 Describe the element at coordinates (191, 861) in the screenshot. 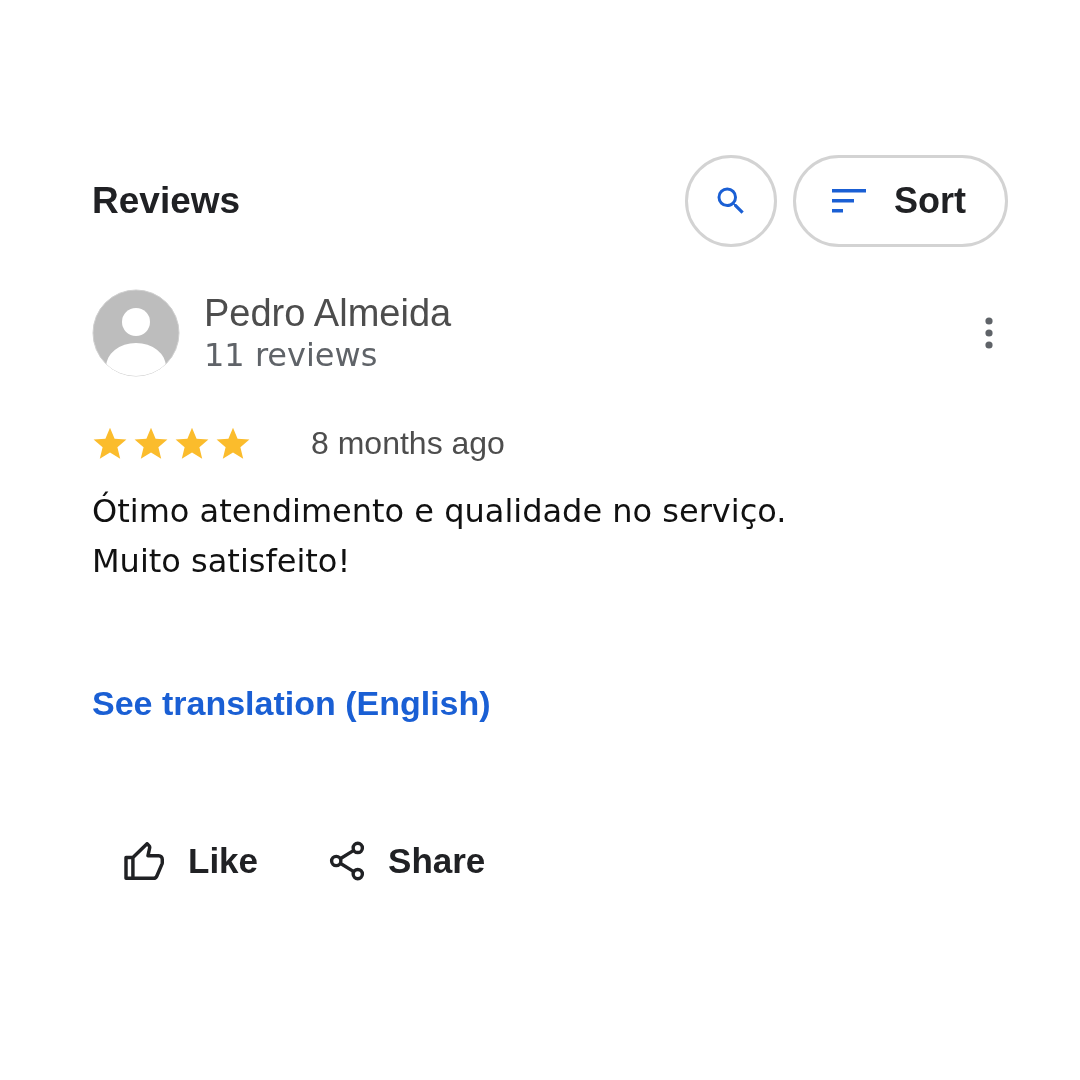

I see `like-button: Like` at that location.